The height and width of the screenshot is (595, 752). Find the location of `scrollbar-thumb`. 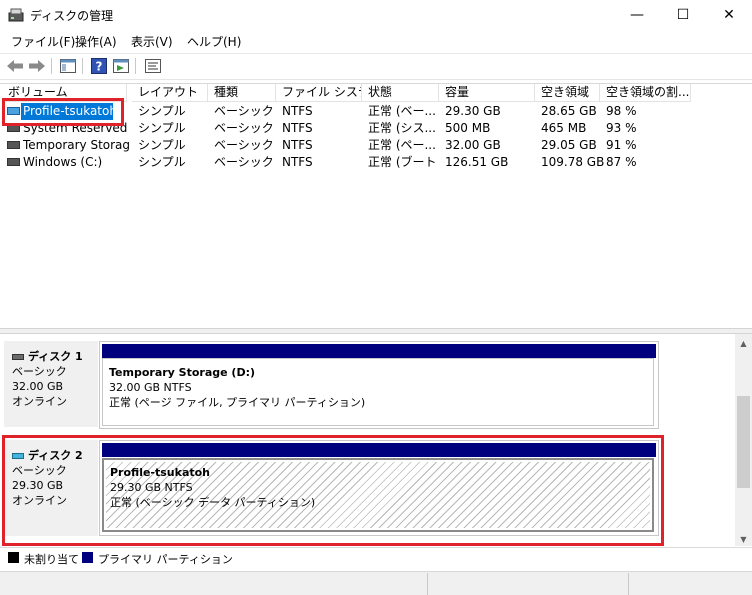

scrollbar-thumb is located at coordinates (743, 442).